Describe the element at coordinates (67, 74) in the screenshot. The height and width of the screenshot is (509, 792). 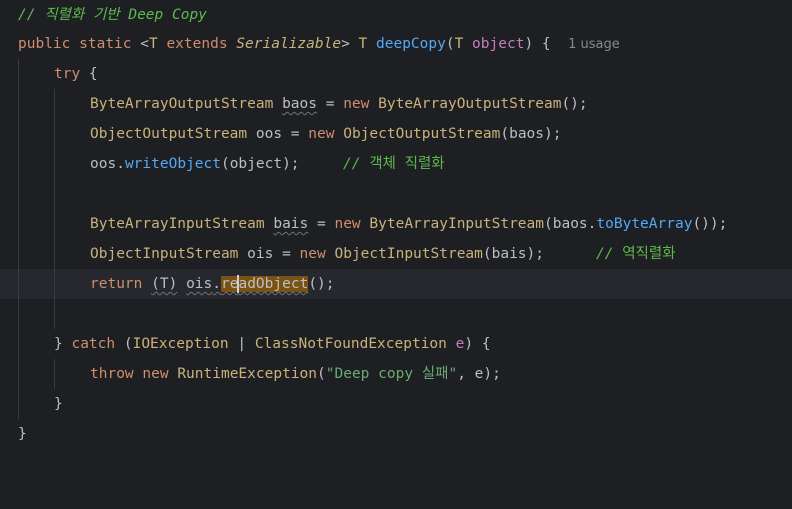
I see `kw-try: try` at that location.